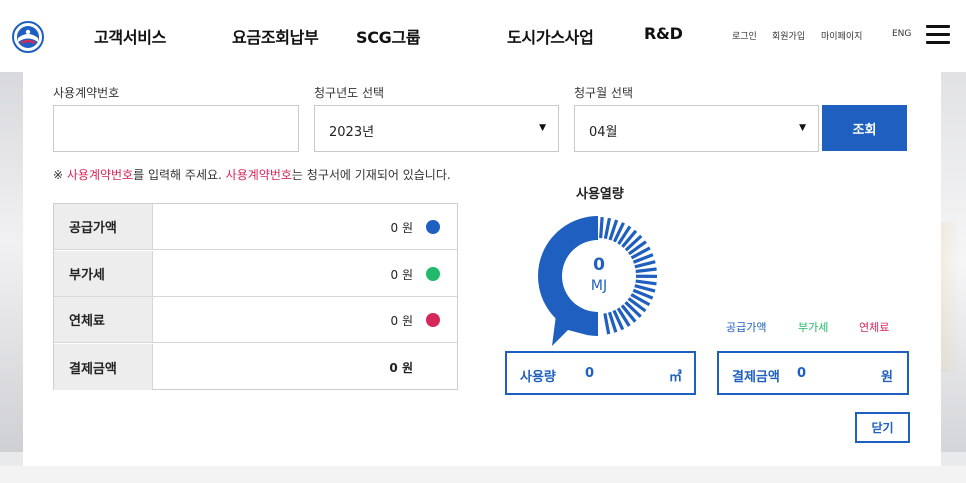  I want to click on year-select-label: 청구년도 선택, so click(349, 93).